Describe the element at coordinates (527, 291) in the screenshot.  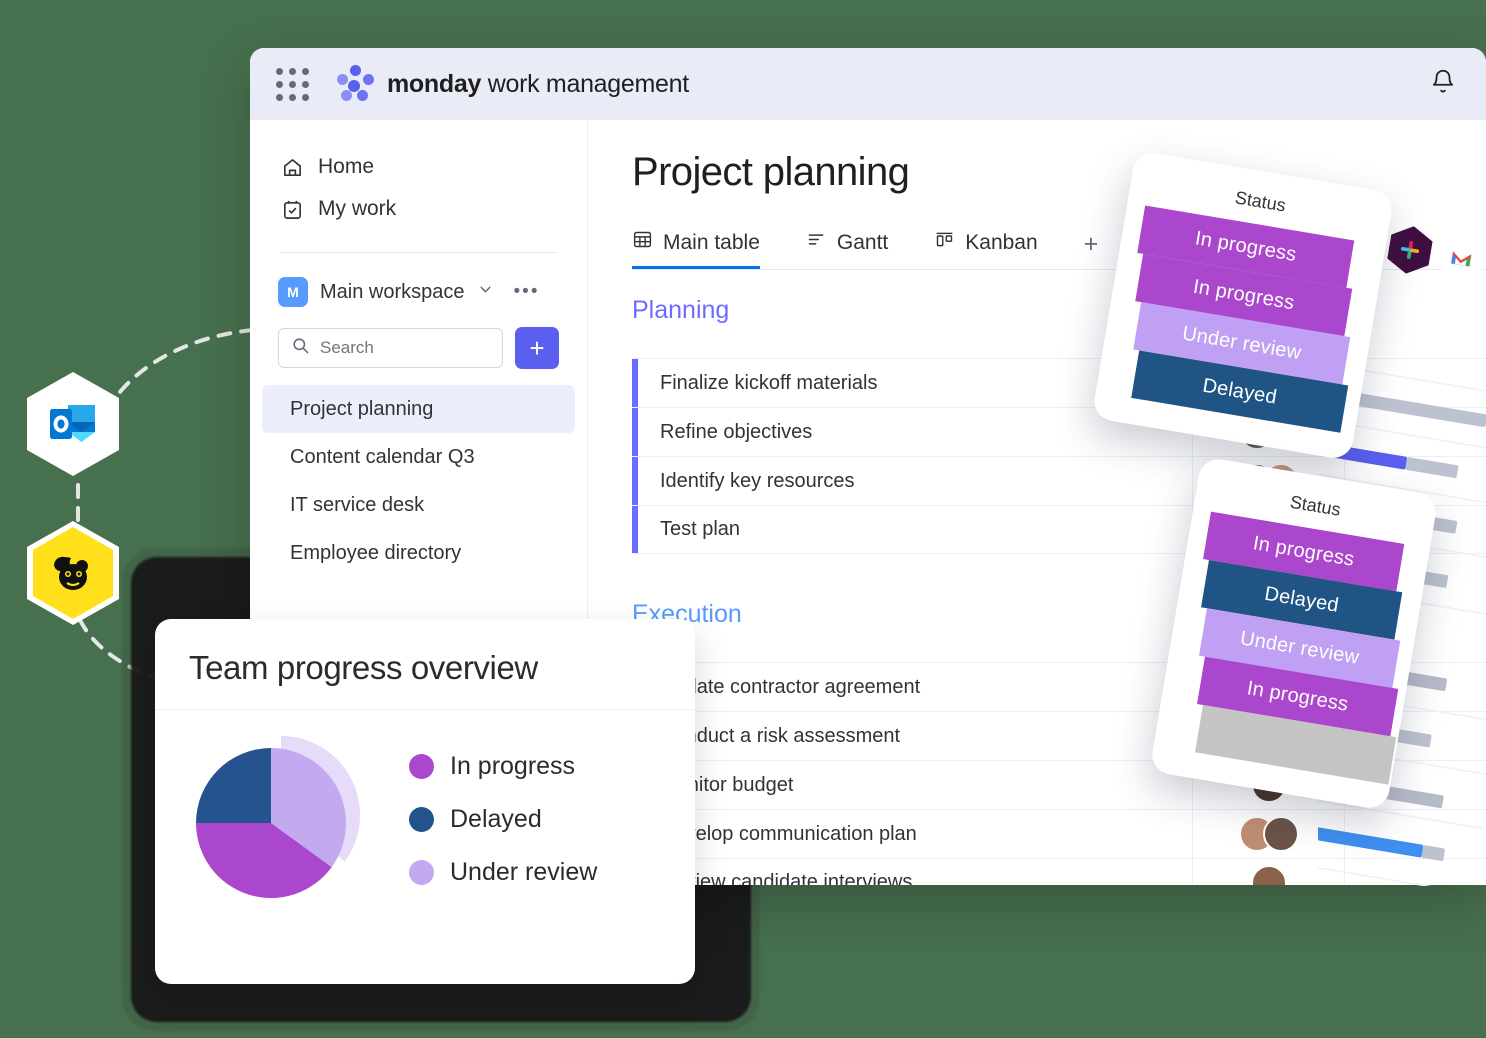
I see `more-options-icon: •••` at that location.